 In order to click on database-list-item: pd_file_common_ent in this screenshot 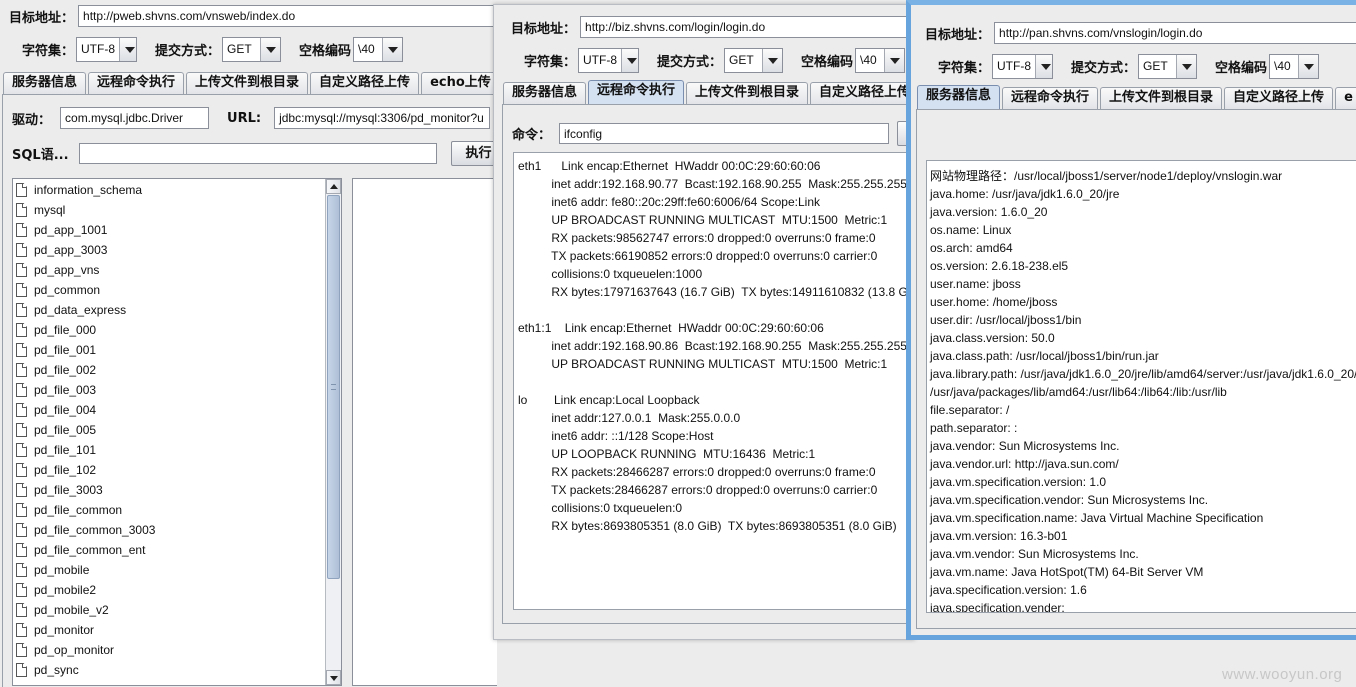, I will do `click(177, 550)`.